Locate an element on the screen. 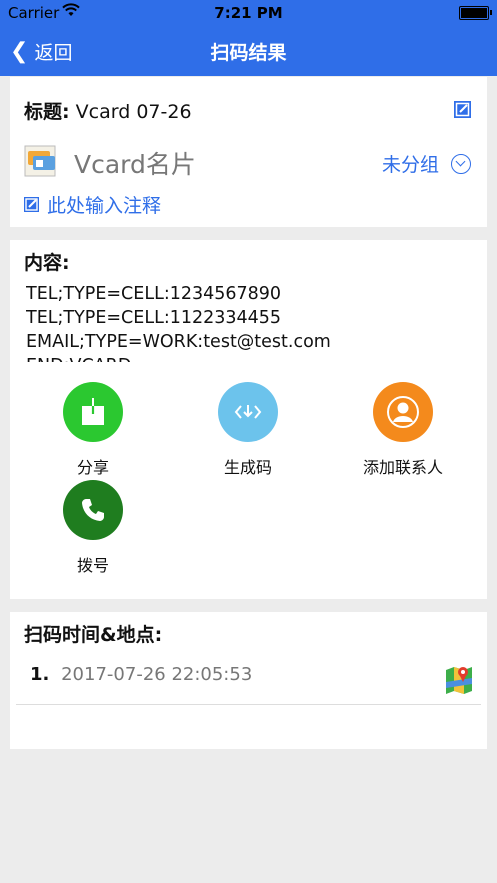 Image resolution: width=497 pixels, height=883 pixels. scan-entry-index: 1. is located at coordinates (40, 674).